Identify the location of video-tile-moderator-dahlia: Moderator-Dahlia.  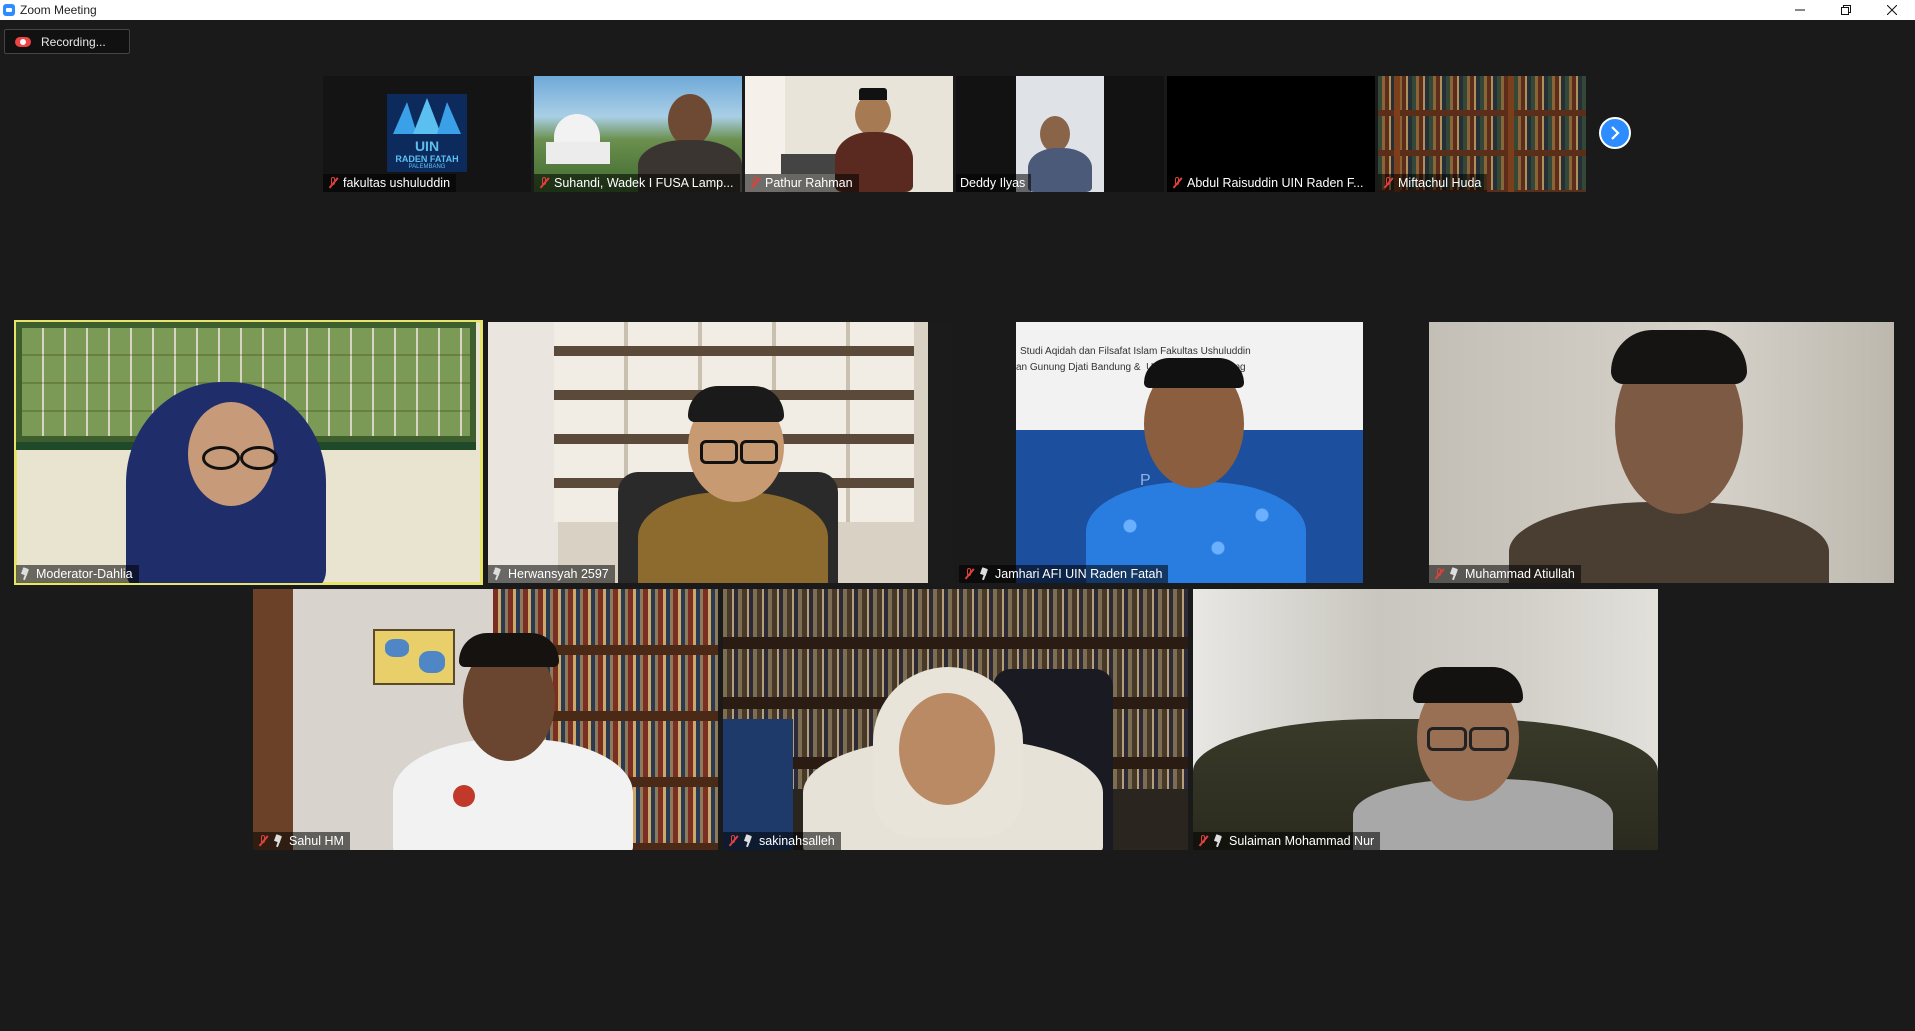
(248, 452).